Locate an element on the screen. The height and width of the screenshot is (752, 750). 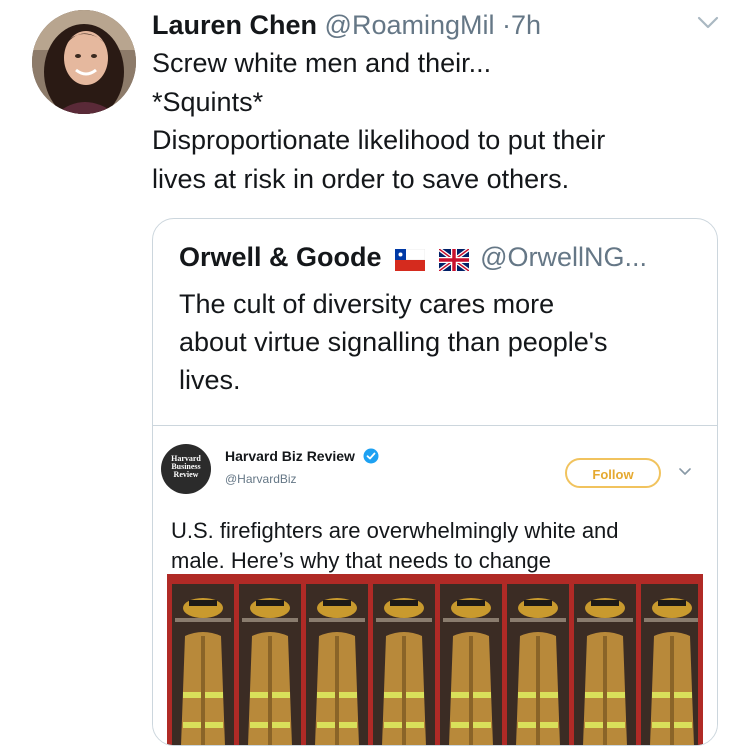
author-handle: @RoamingMil is located at coordinates (410, 25).